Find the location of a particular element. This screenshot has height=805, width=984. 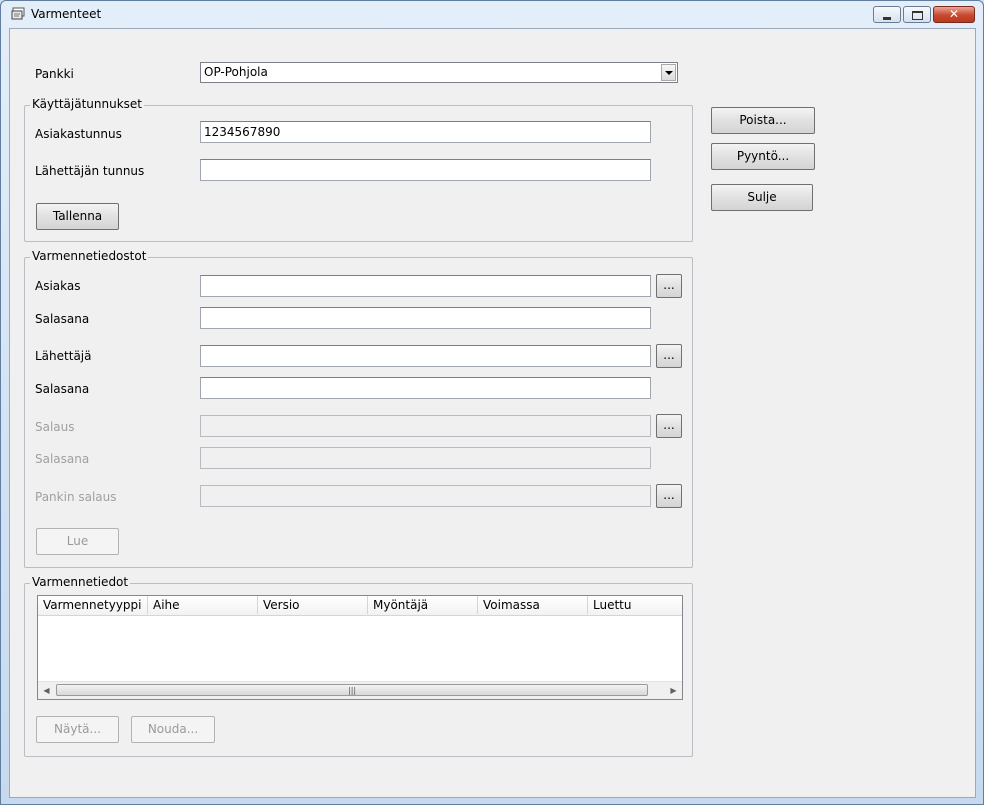

encryption-password-label: Salasana is located at coordinates (62, 459).